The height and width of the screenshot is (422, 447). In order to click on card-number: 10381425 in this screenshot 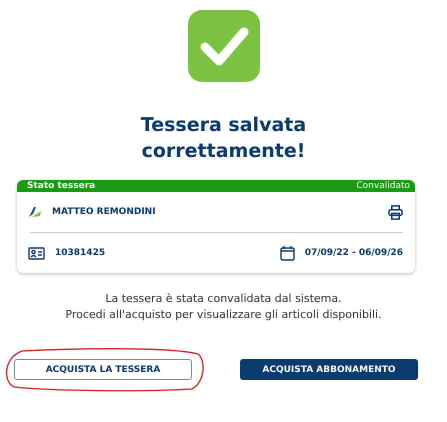, I will do `click(80, 253)`.